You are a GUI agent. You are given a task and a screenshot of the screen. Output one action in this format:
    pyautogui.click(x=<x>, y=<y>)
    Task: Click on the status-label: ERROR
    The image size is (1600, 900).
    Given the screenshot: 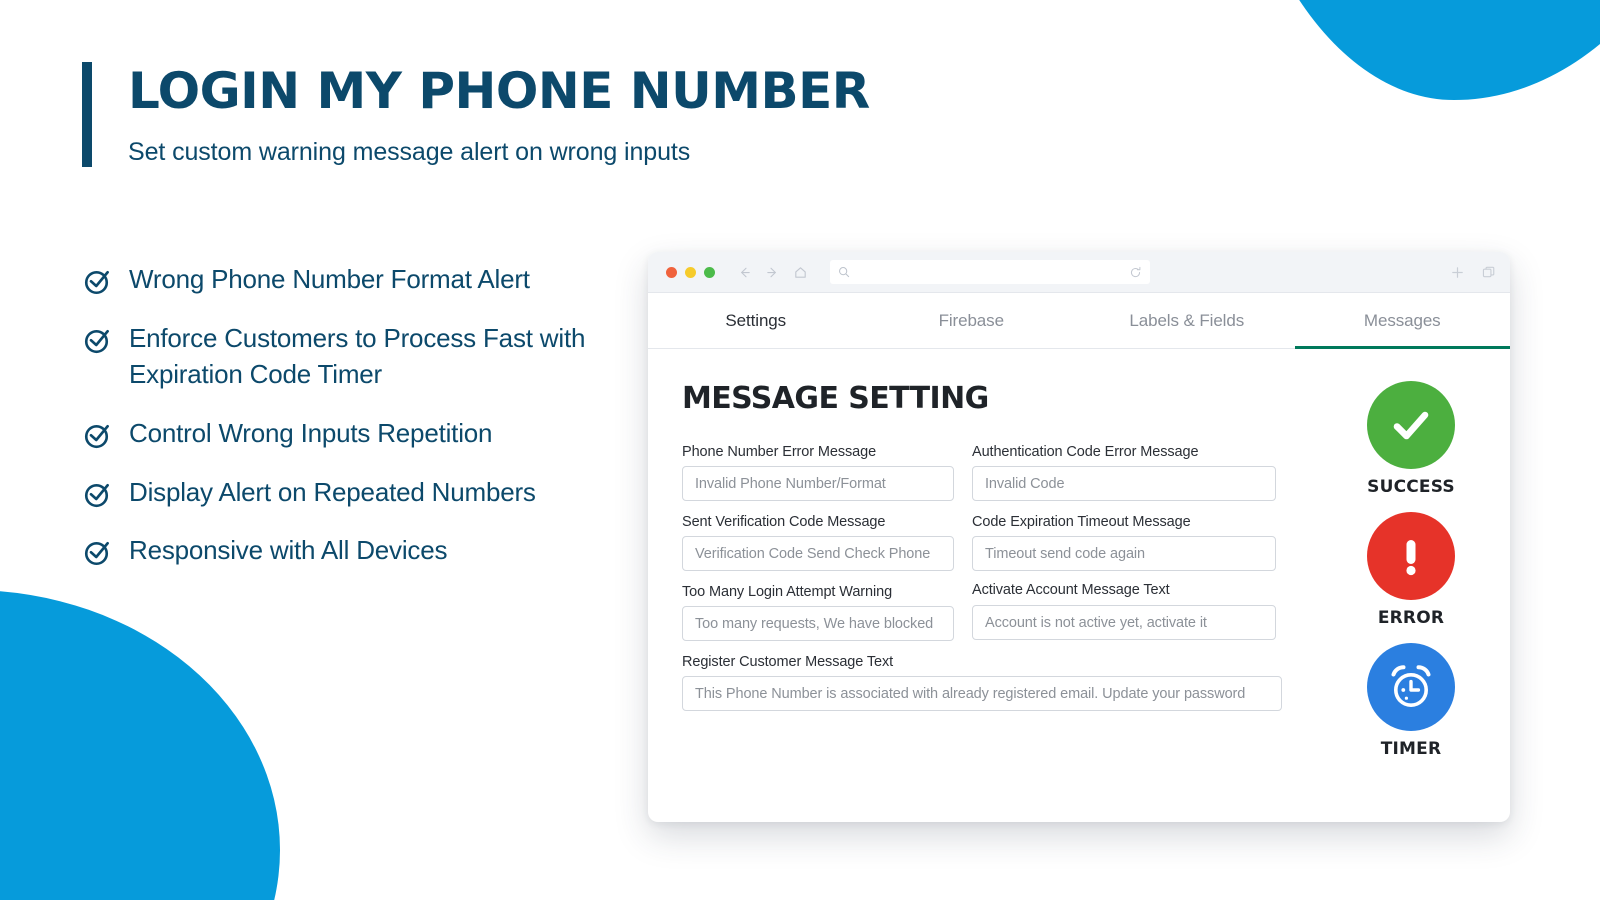 What is the action you would take?
    pyautogui.click(x=1411, y=618)
    